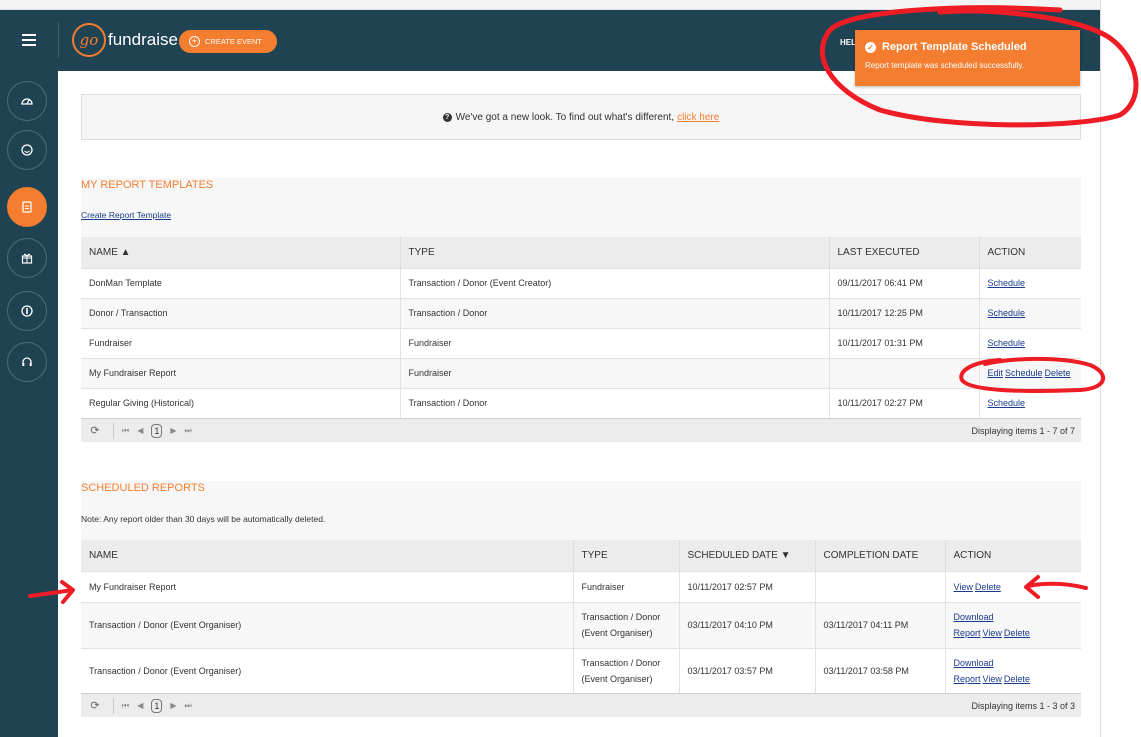  I want to click on scheduled-date-cell: 03/11/2017 04:10 PM, so click(746, 624).